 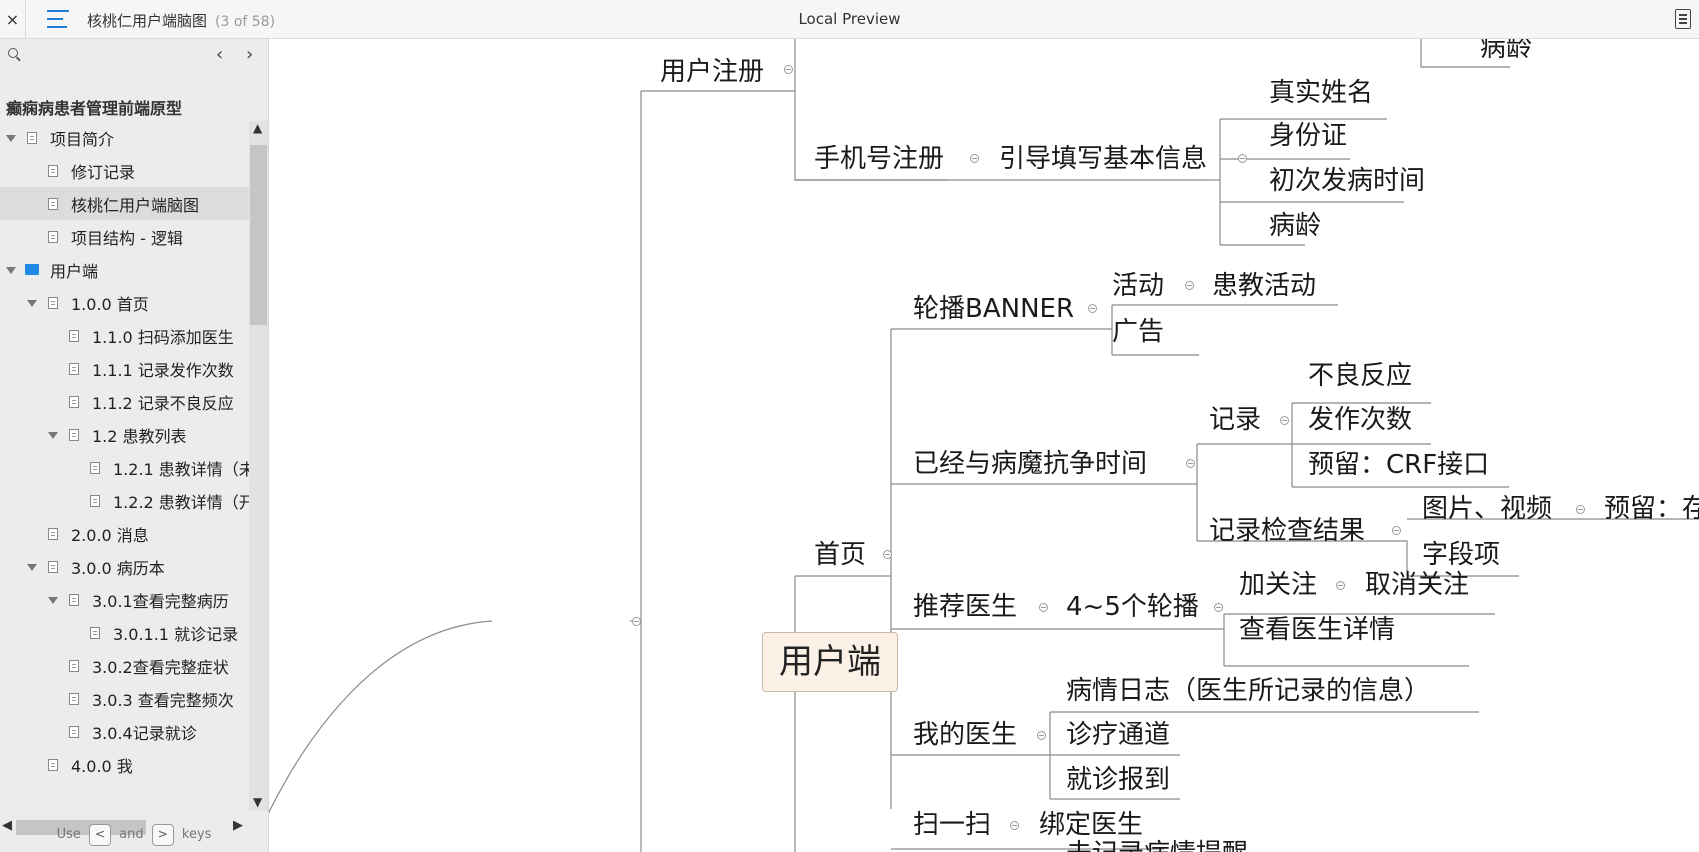 What do you see at coordinates (124, 236) in the screenshot?
I see `sidebar-item-structure: 项目结构 - 逻辑` at bounding box center [124, 236].